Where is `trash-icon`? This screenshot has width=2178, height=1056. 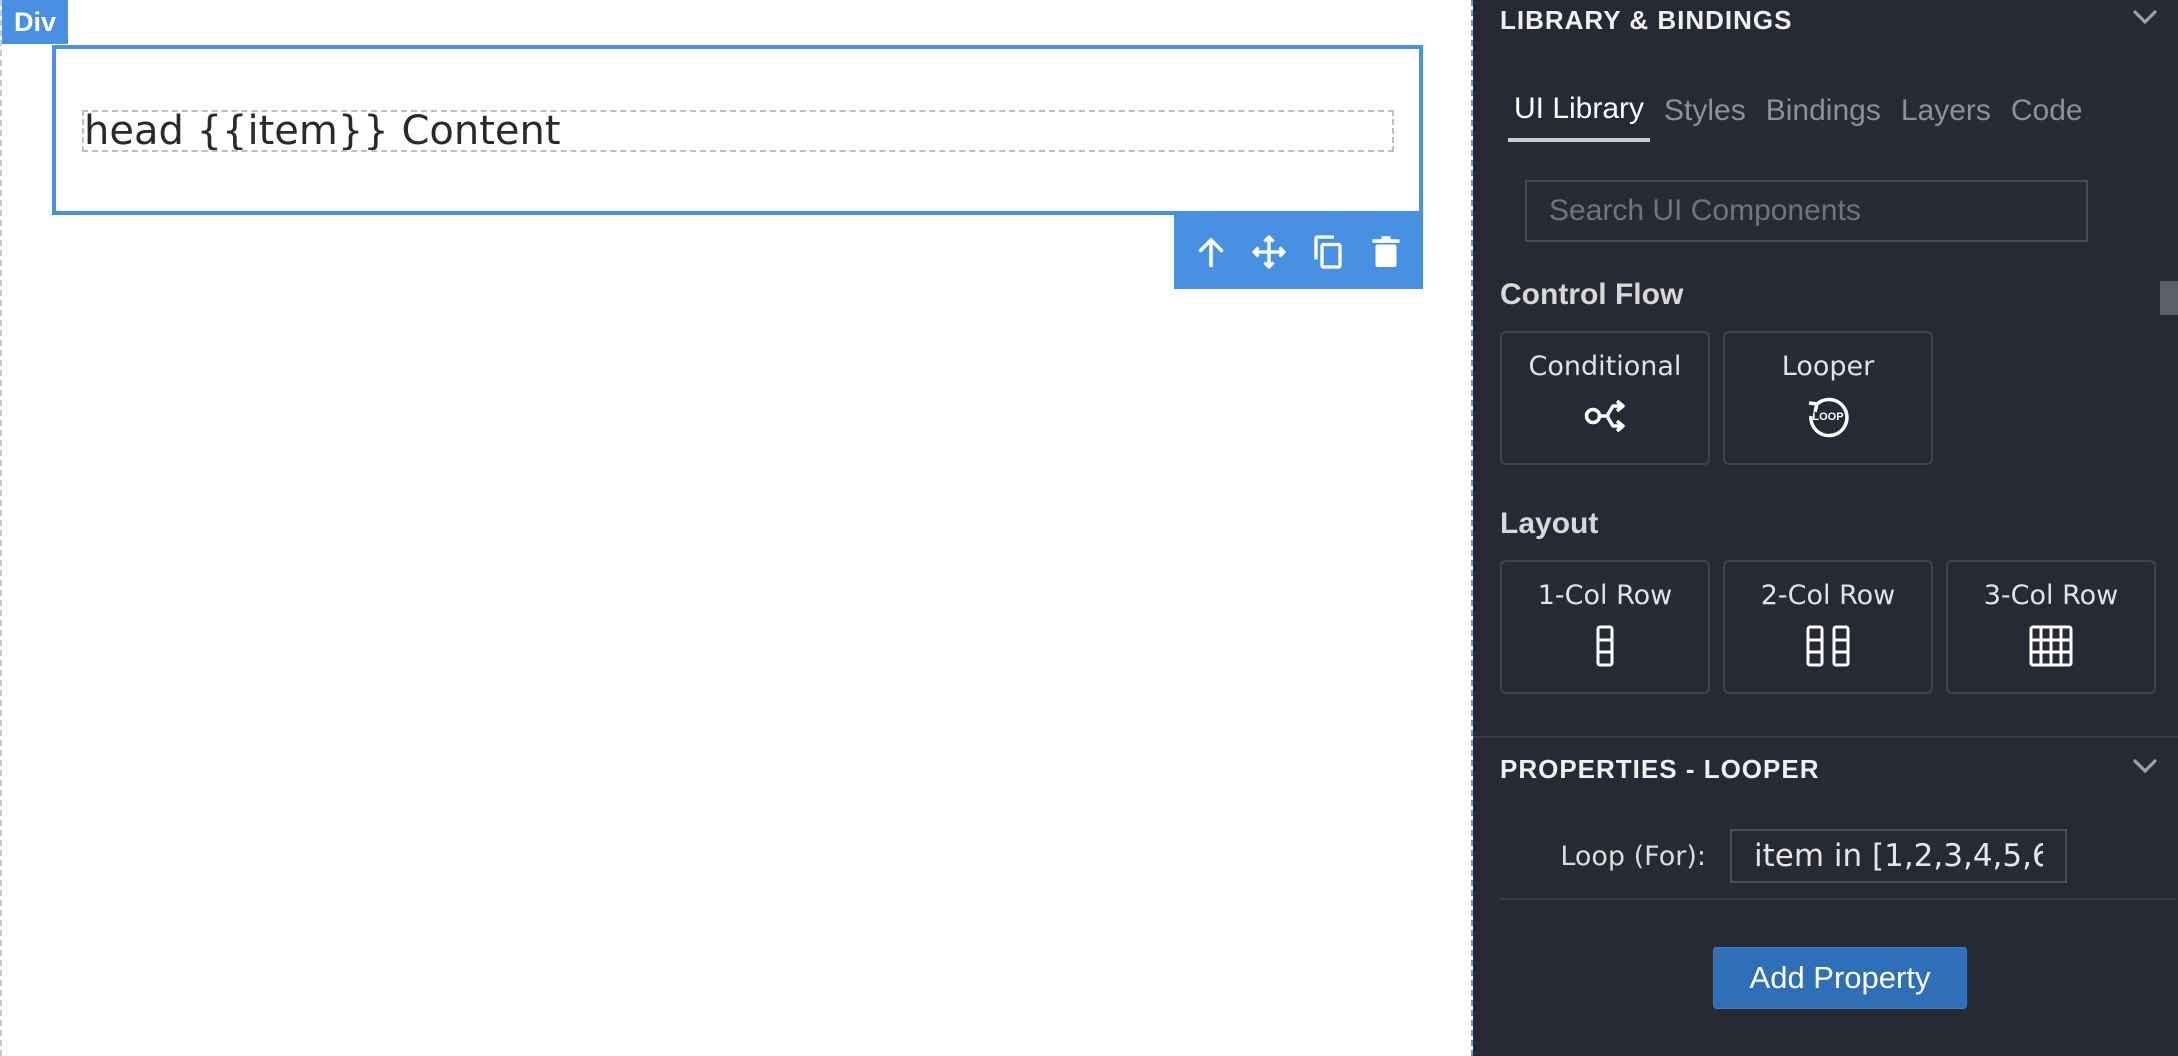 trash-icon is located at coordinates (1386, 251).